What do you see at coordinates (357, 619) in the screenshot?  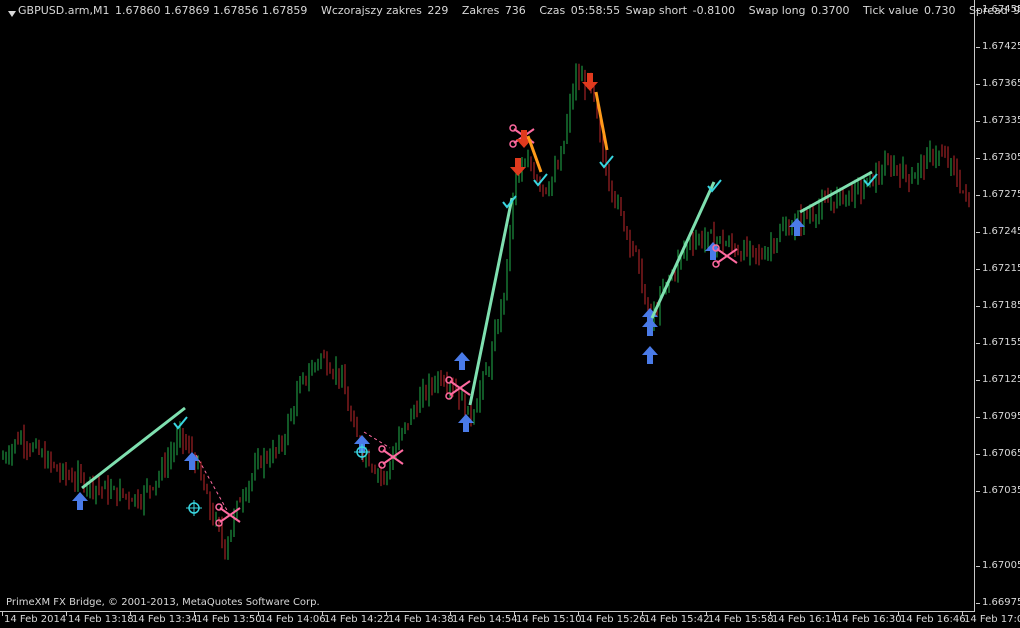 I see `time-label: 14 Feb 14:22` at bounding box center [357, 619].